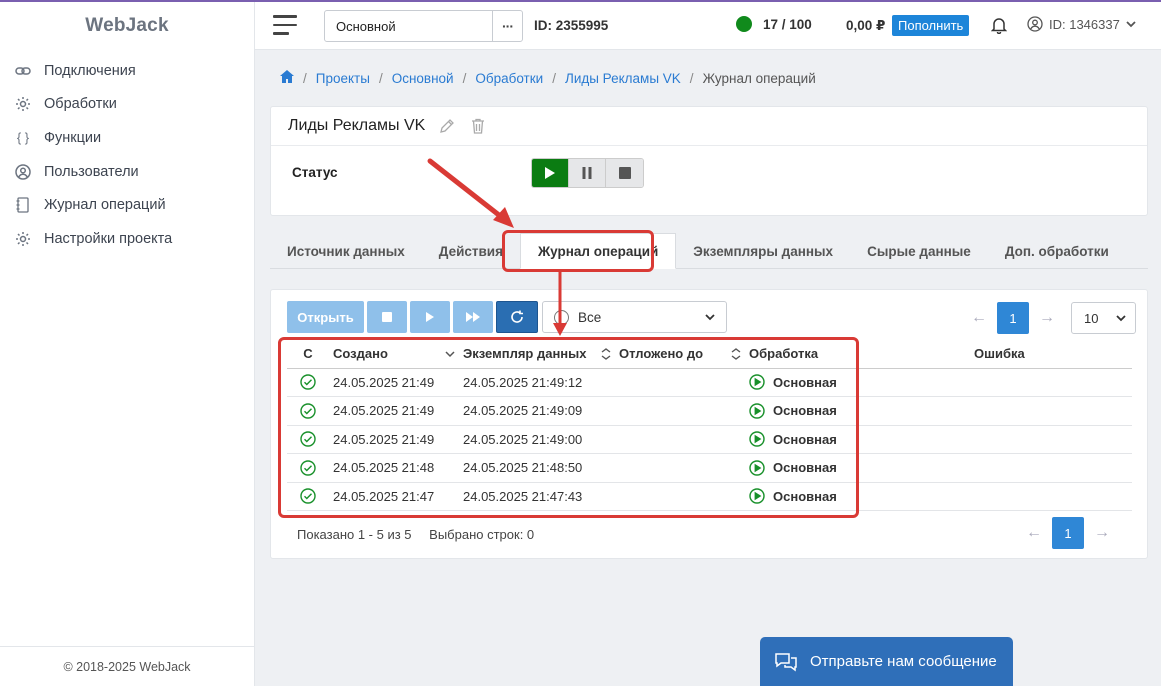  What do you see at coordinates (931, 25) in the screenshot?
I see `topup-button: Пополнить` at bounding box center [931, 25].